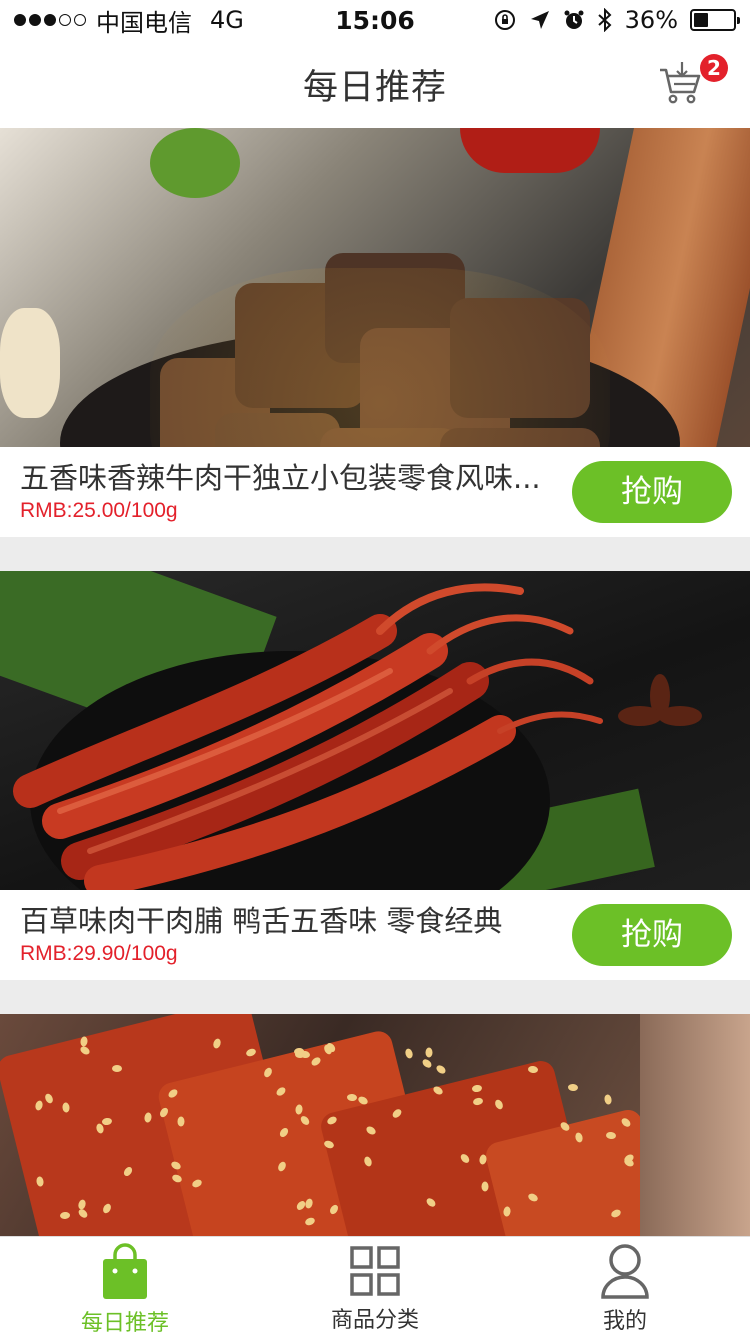 The image size is (750, 1334). I want to click on shopping-bag-icon, so click(125, 1271).